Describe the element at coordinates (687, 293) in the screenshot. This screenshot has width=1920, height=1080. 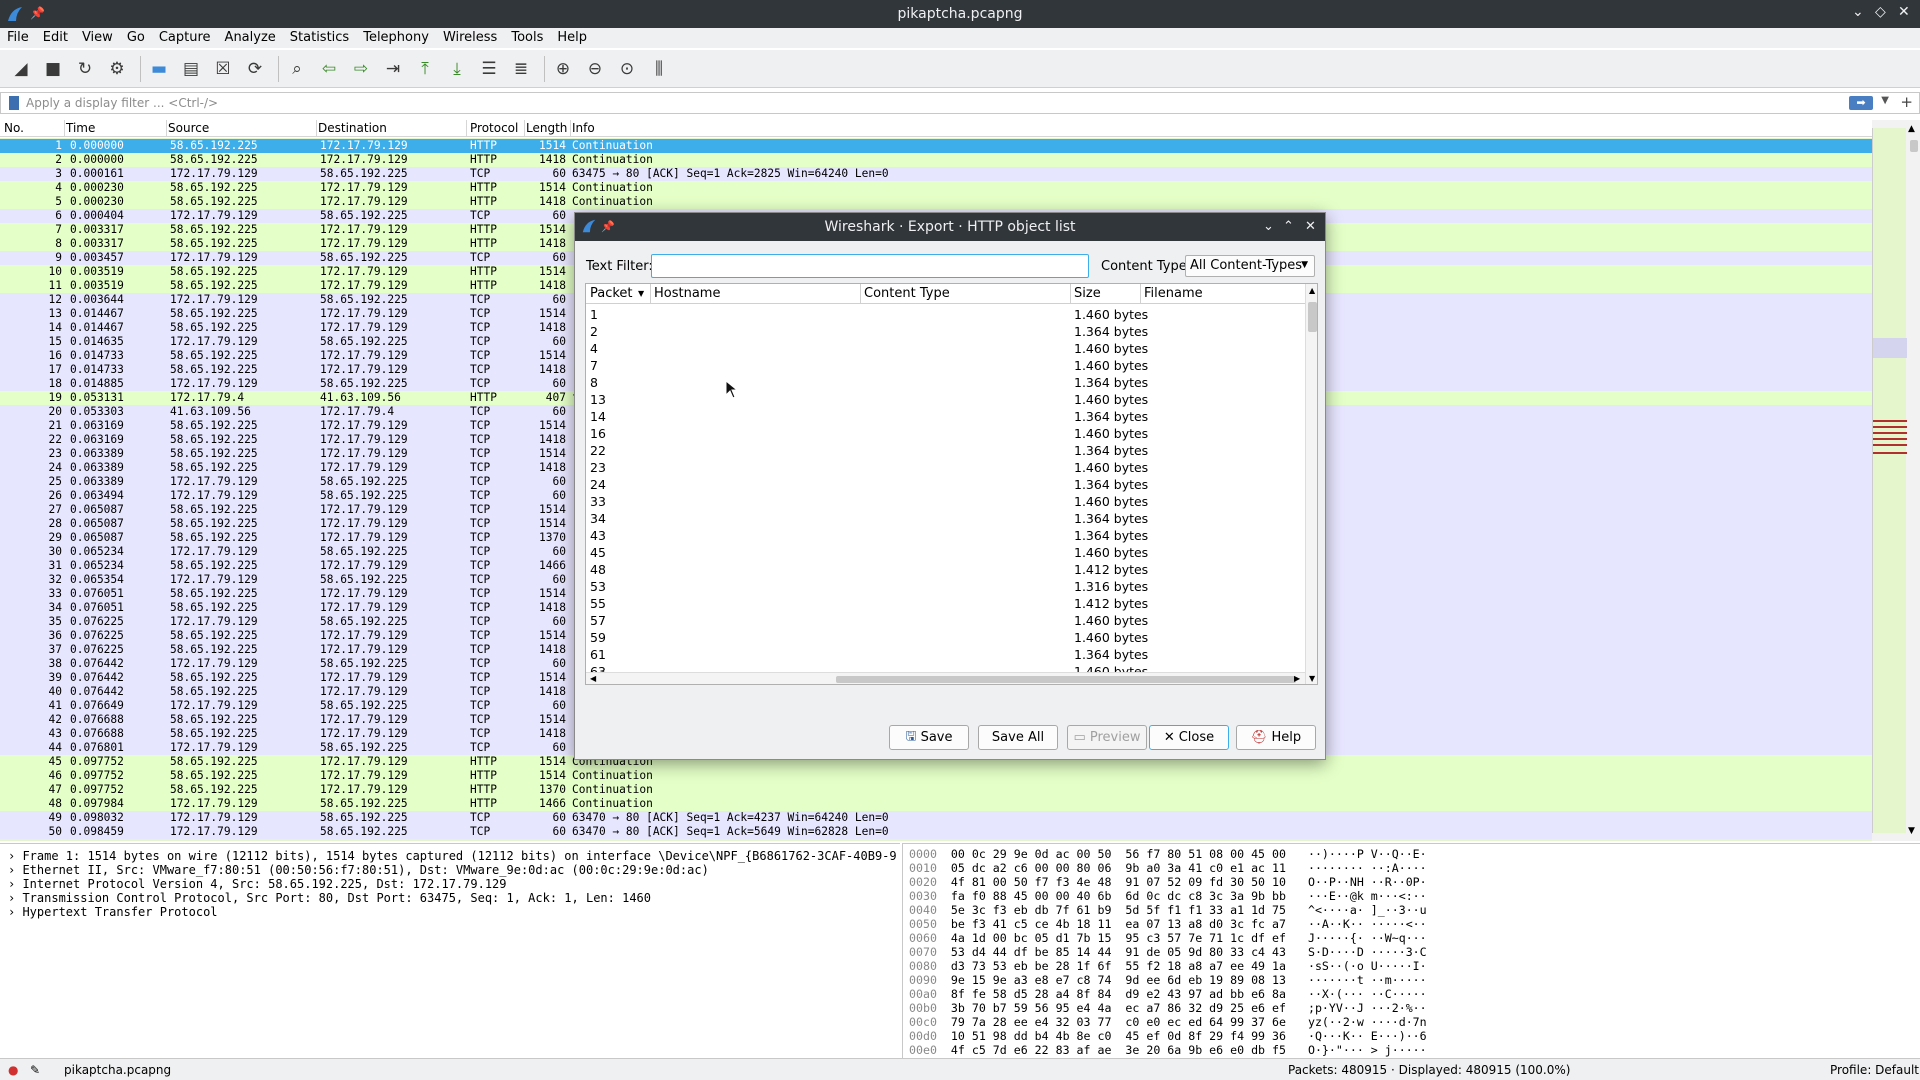
I see `dialog-column-hostname: Hostname` at that location.